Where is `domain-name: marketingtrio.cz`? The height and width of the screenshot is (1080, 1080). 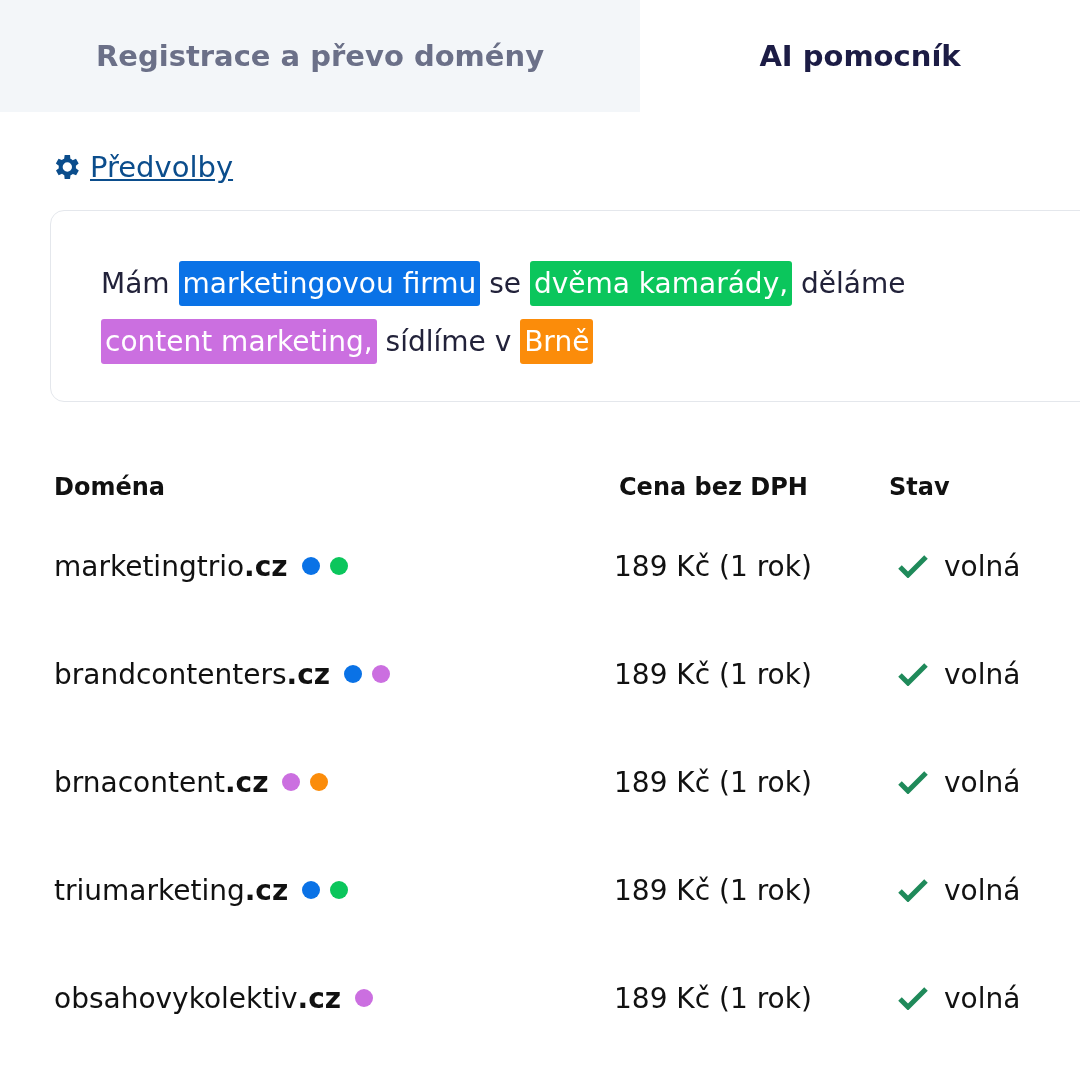 domain-name: marketingtrio.cz is located at coordinates (171, 566).